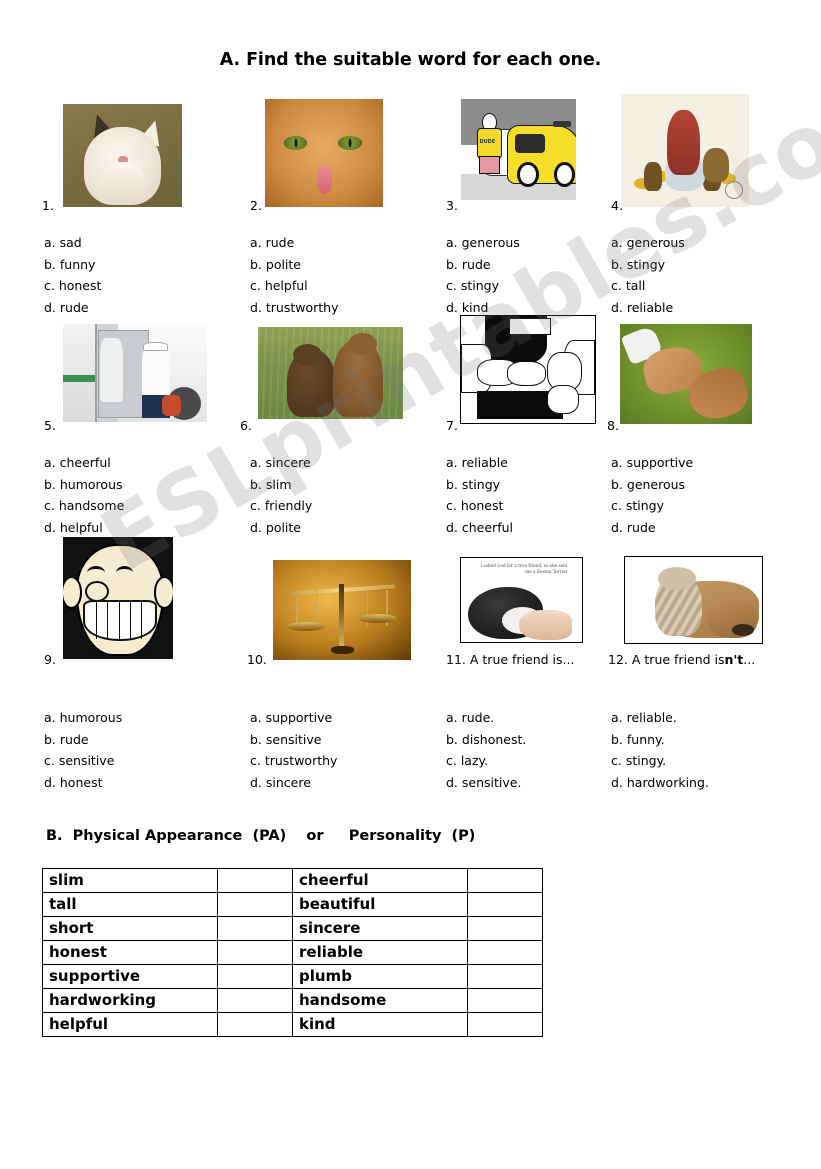 The width and height of the screenshot is (821, 1169). What do you see at coordinates (648, 286) in the screenshot?
I see `option-c: c. tall` at bounding box center [648, 286].